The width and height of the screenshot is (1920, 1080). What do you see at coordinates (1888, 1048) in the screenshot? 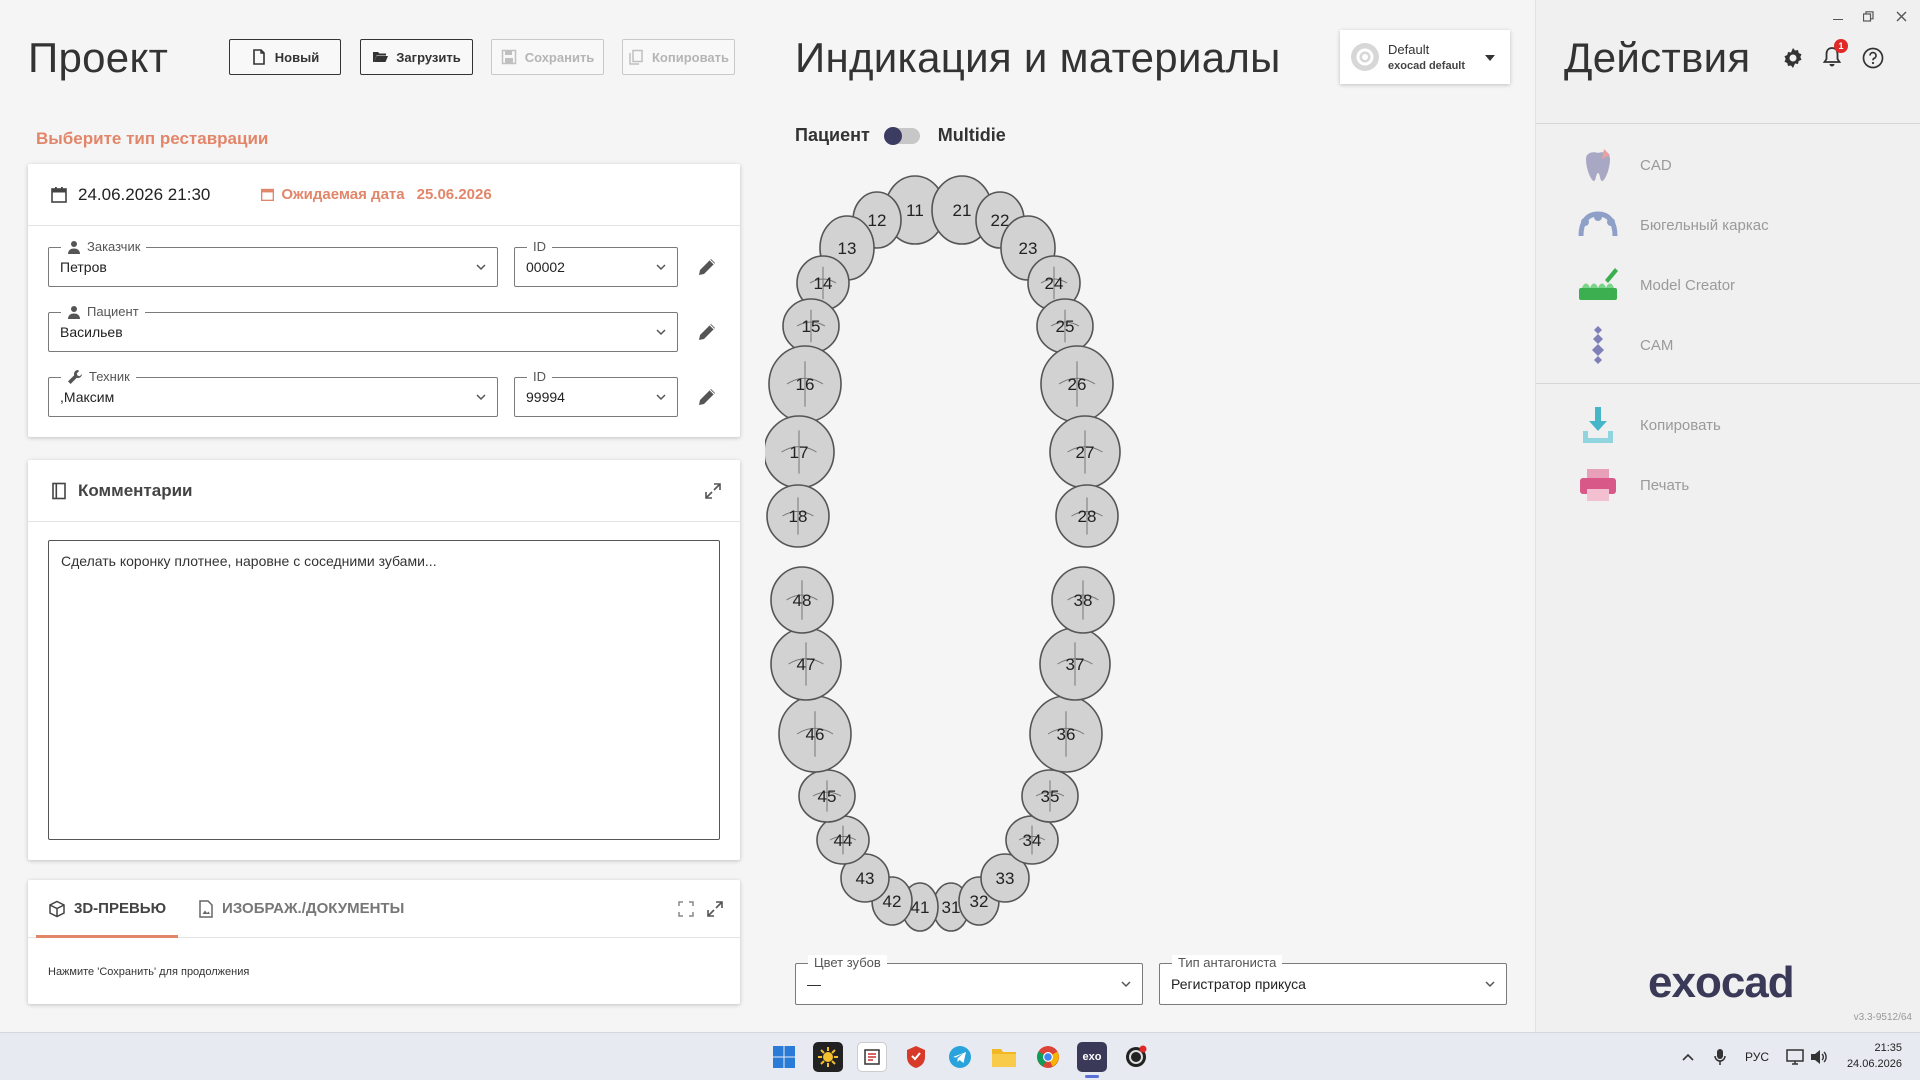
I see `clock-time: 21:35` at bounding box center [1888, 1048].